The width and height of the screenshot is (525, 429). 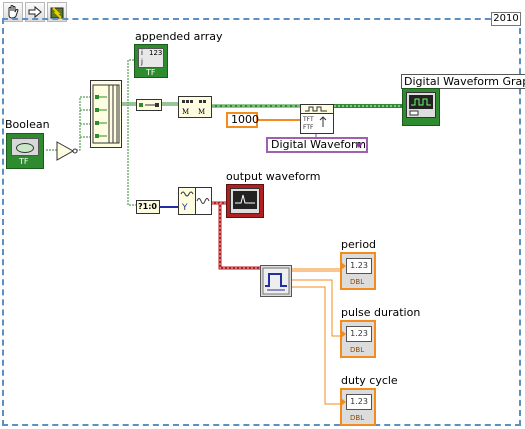 What do you see at coordinates (359, 402) in the screenshot?
I see `duty-cycle-display: 1.23` at bounding box center [359, 402].